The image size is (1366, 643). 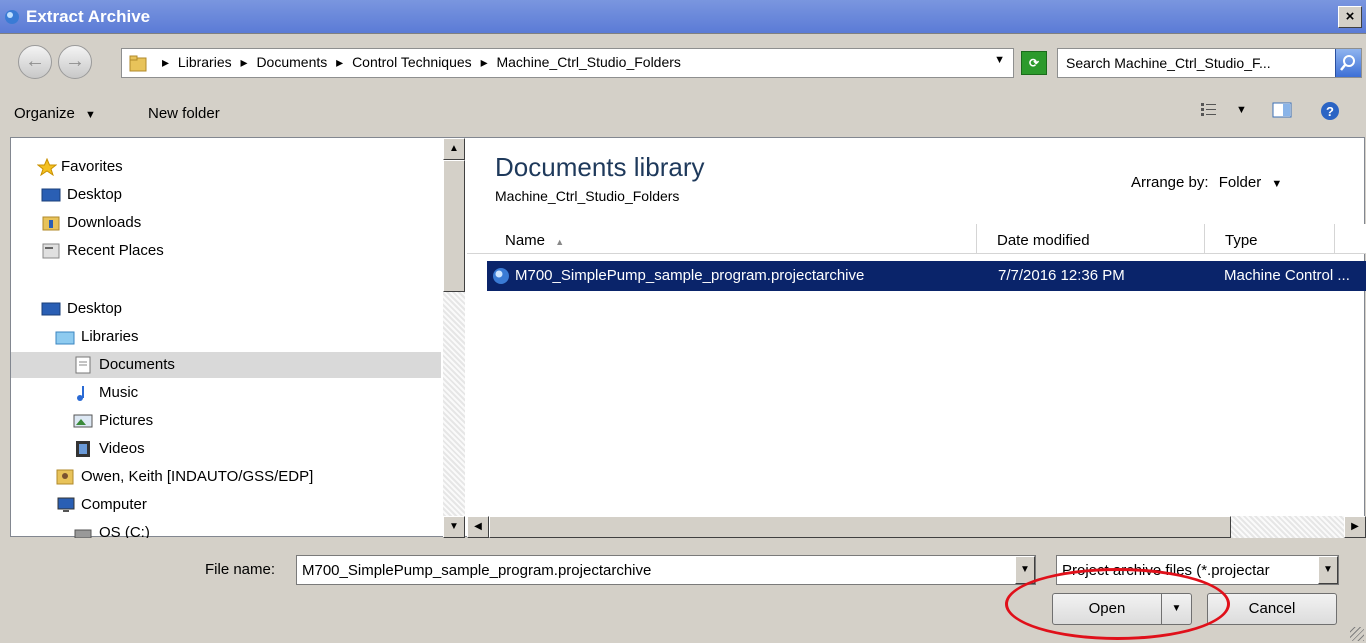 I want to click on arrange-value: Folder, so click(x=1240, y=182).